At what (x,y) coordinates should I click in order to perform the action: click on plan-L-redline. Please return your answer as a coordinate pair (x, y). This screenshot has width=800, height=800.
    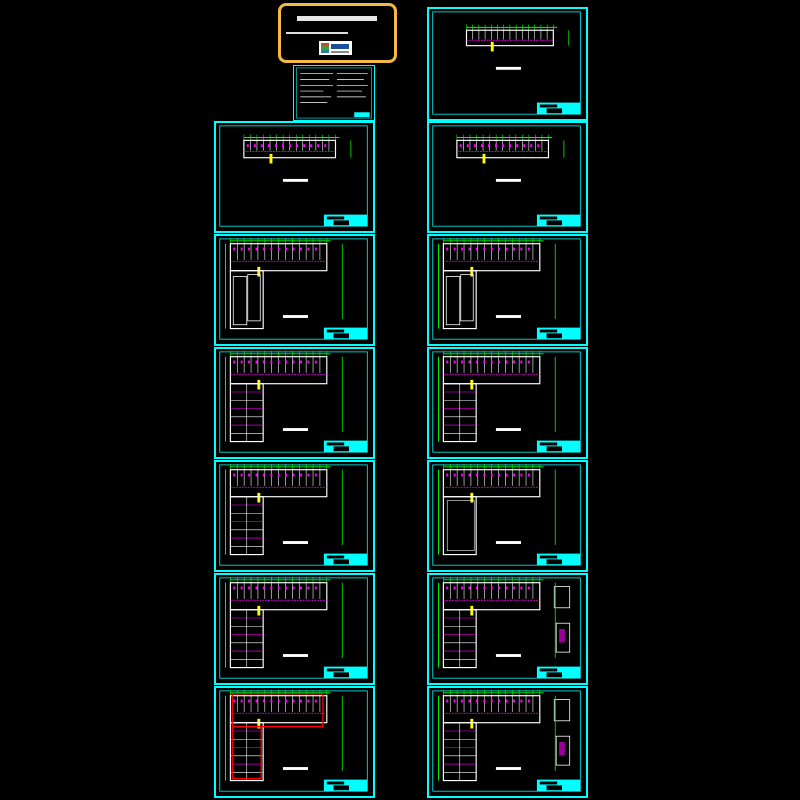
    Looking at the image, I should click on (284, 735).